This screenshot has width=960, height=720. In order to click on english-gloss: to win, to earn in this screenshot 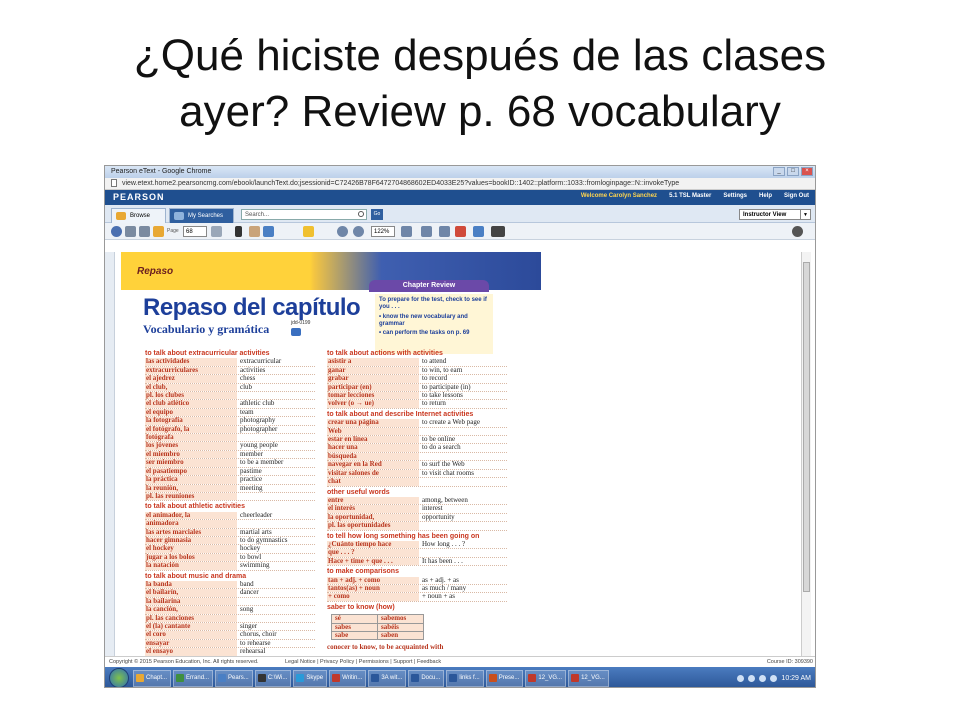, I will do `click(442, 370)`.